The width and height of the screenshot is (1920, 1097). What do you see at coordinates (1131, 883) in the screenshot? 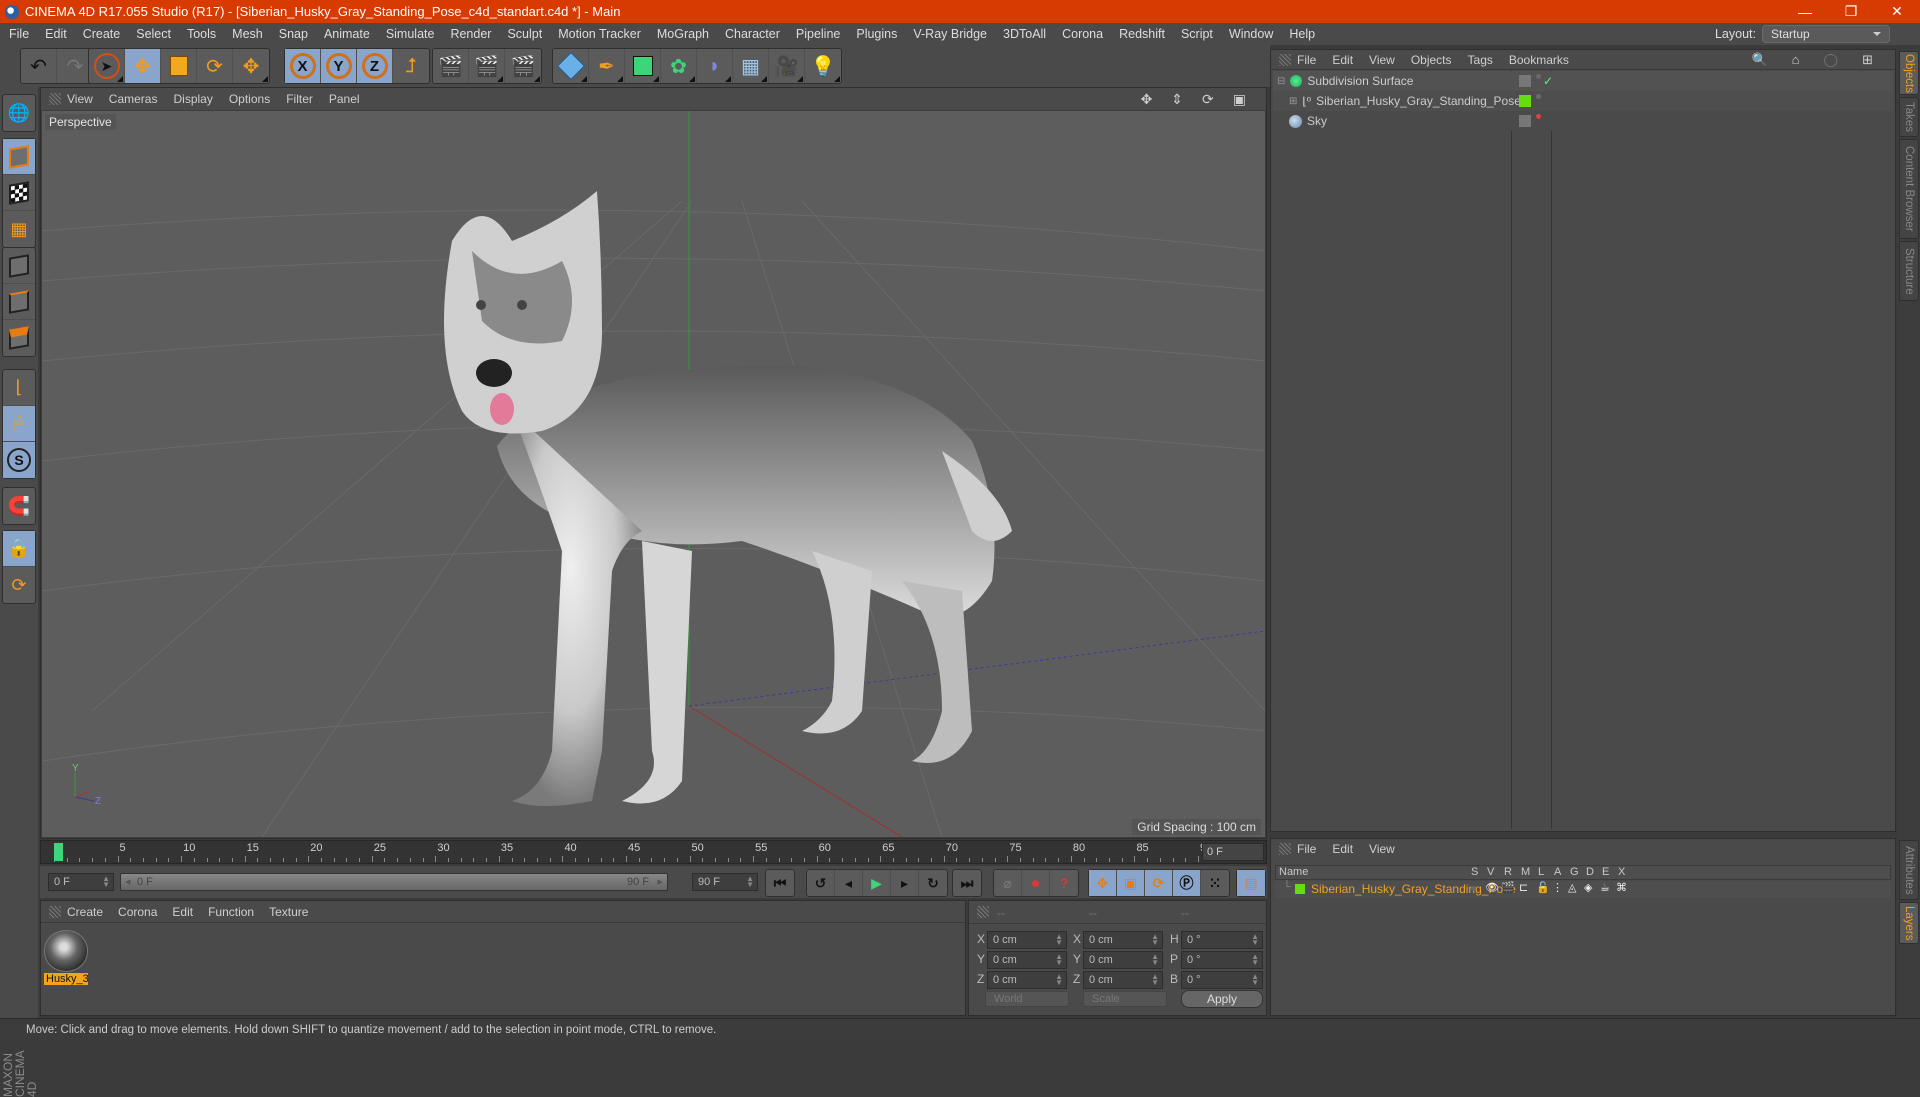
I see `scale-key-icon: ▣` at bounding box center [1131, 883].